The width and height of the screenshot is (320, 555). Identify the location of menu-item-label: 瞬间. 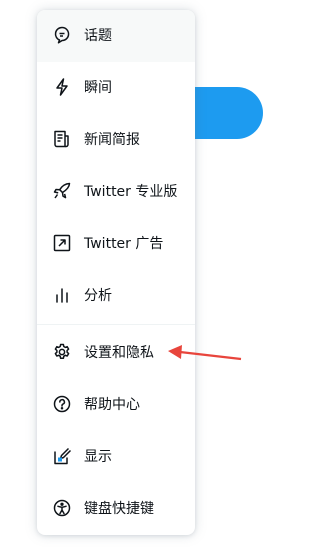
(98, 88).